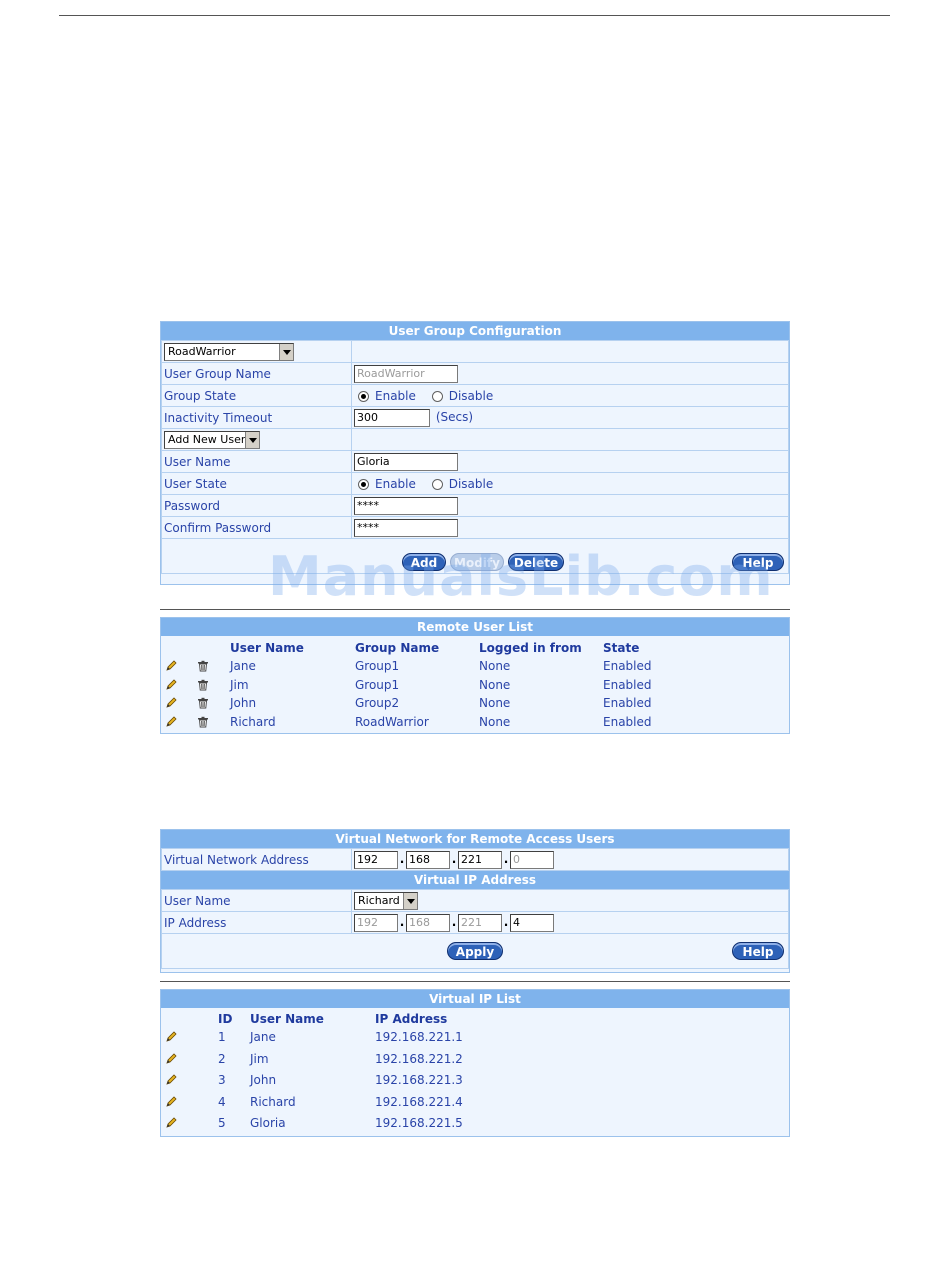  What do you see at coordinates (202, 351) in the screenshot?
I see `group-select-value: RoadWarrior` at bounding box center [202, 351].